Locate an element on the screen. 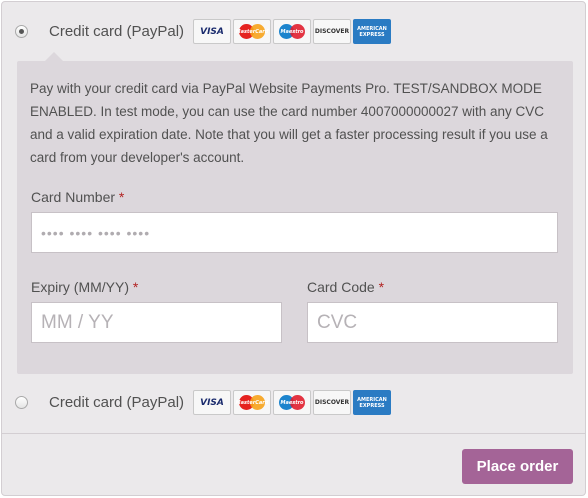 The width and height of the screenshot is (588, 498). card-code-label: Card Code * is located at coordinates (345, 287).